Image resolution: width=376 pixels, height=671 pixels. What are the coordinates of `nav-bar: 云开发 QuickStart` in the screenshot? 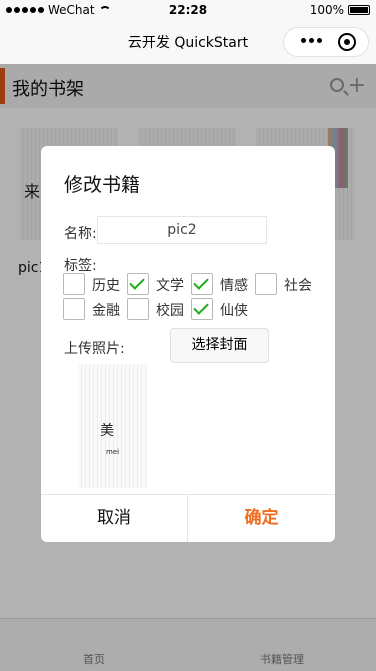 It's located at (188, 42).